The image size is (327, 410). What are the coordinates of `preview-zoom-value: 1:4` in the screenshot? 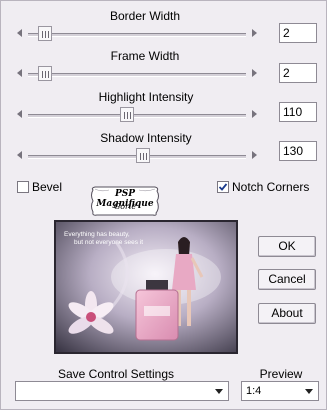 It's located at (254, 391).